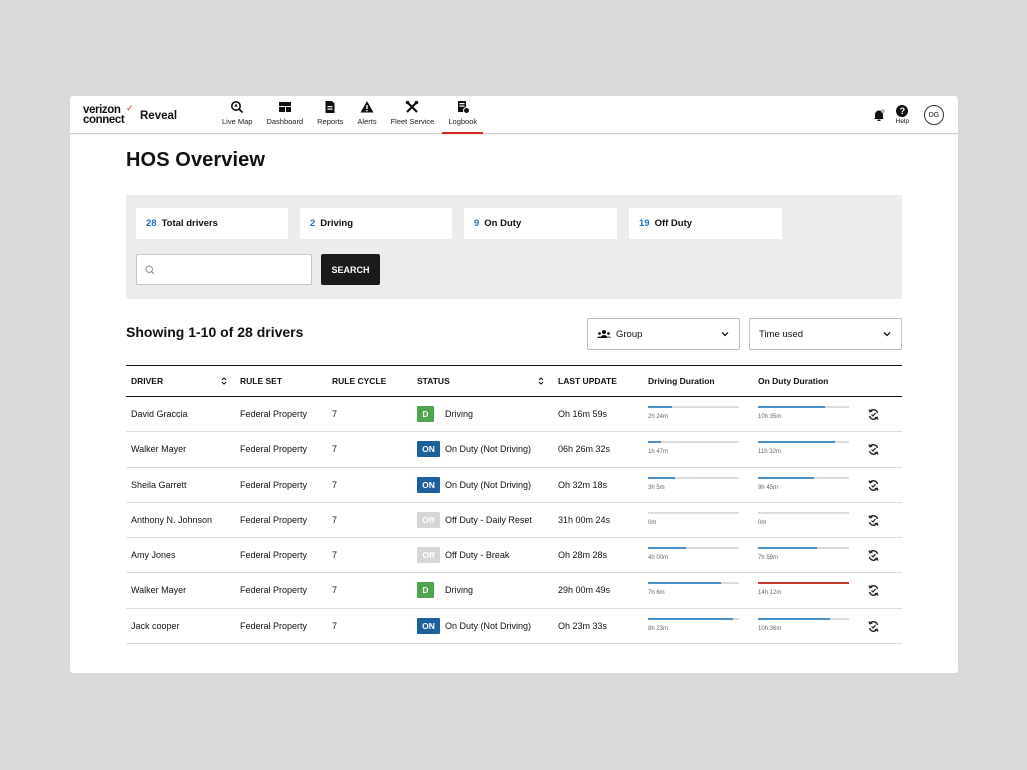 The width and height of the screenshot is (1027, 770). I want to click on header-rule-cycle: RULE CYCLE, so click(359, 381).